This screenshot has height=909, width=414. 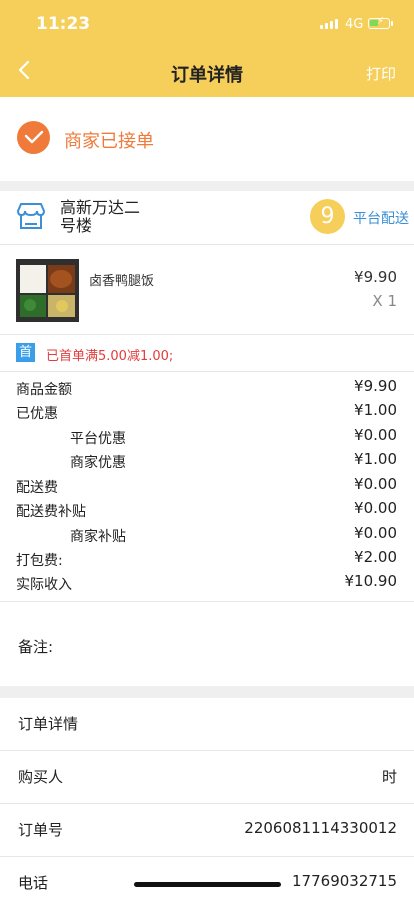 What do you see at coordinates (344, 881) in the screenshot?
I see `phone-value: 17769032715` at bounding box center [344, 881].